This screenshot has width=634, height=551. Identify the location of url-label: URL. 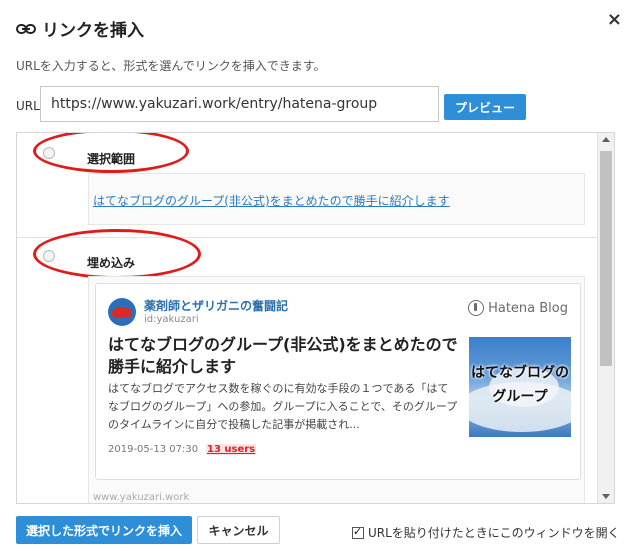
(28, 106).